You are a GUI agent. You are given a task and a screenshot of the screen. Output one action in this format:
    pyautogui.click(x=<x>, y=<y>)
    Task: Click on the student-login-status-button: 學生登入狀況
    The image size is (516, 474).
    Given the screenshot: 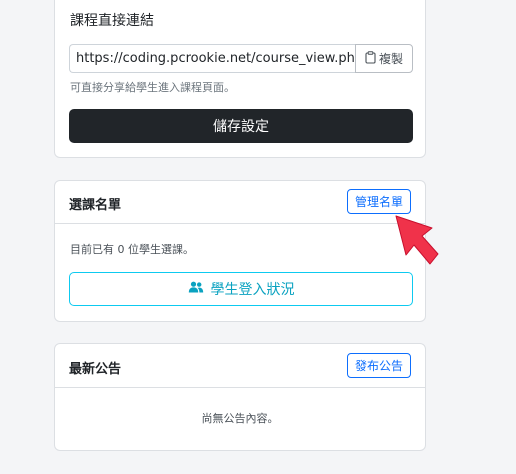 What is the action you would take?
    pyautogui.click(x=241, y=289)
    